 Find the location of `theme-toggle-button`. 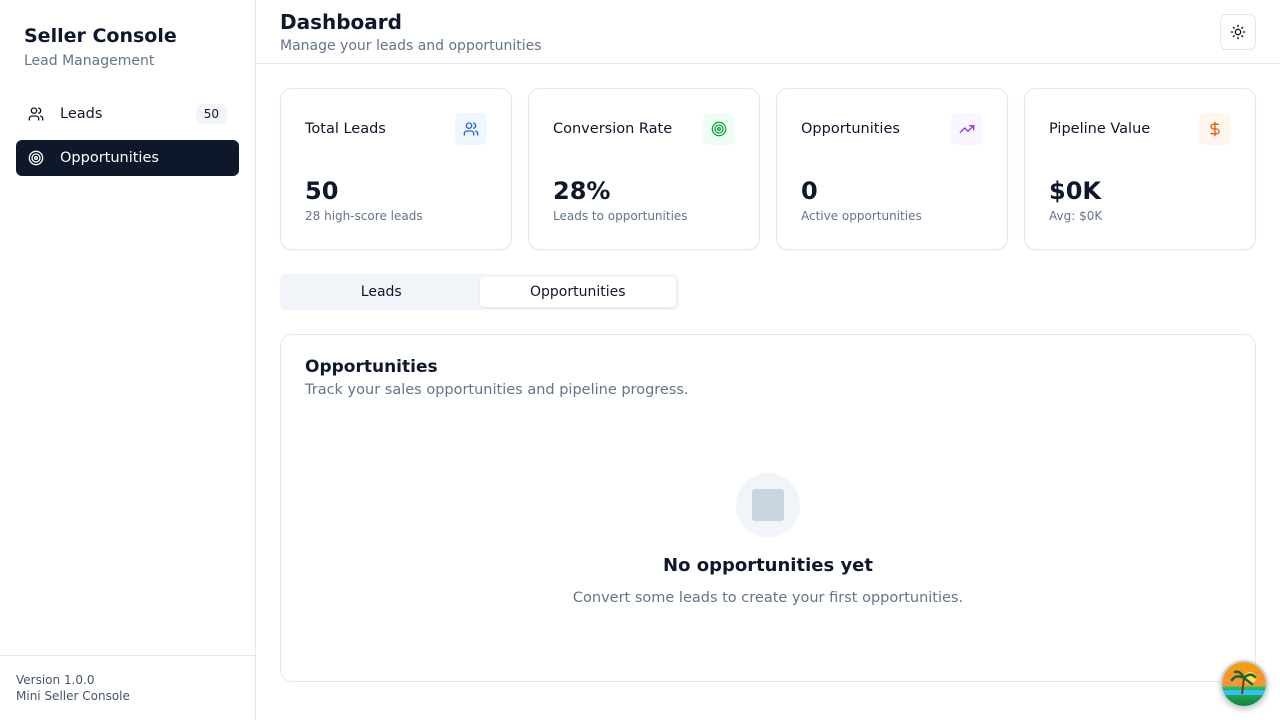

theme-toggle-button is located at coordinates (1238, 32).